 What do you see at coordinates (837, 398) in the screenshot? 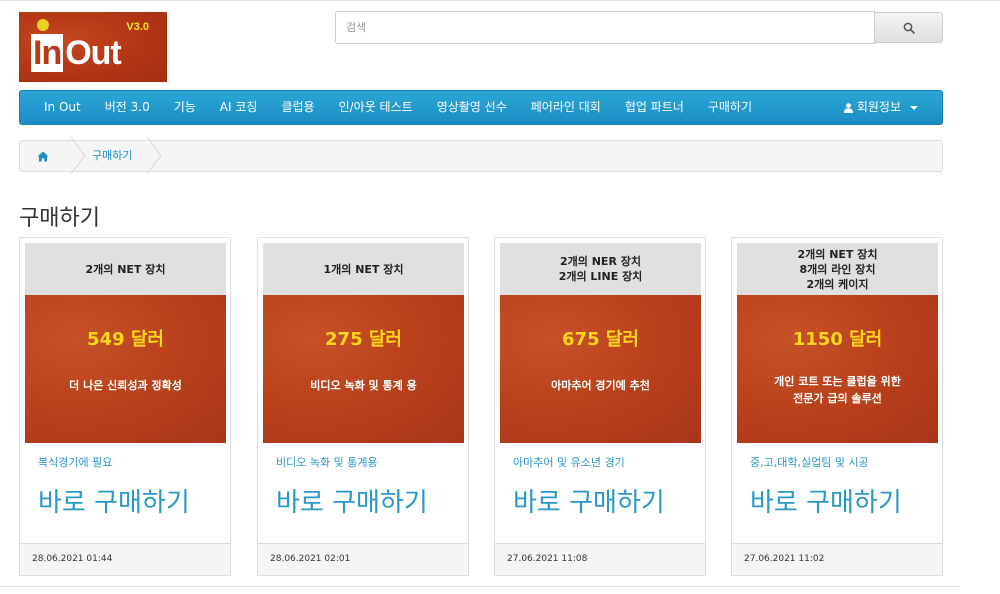
I see `card-desc-line: 전문가 급의 솔루션` at bounding box center [837, 398].